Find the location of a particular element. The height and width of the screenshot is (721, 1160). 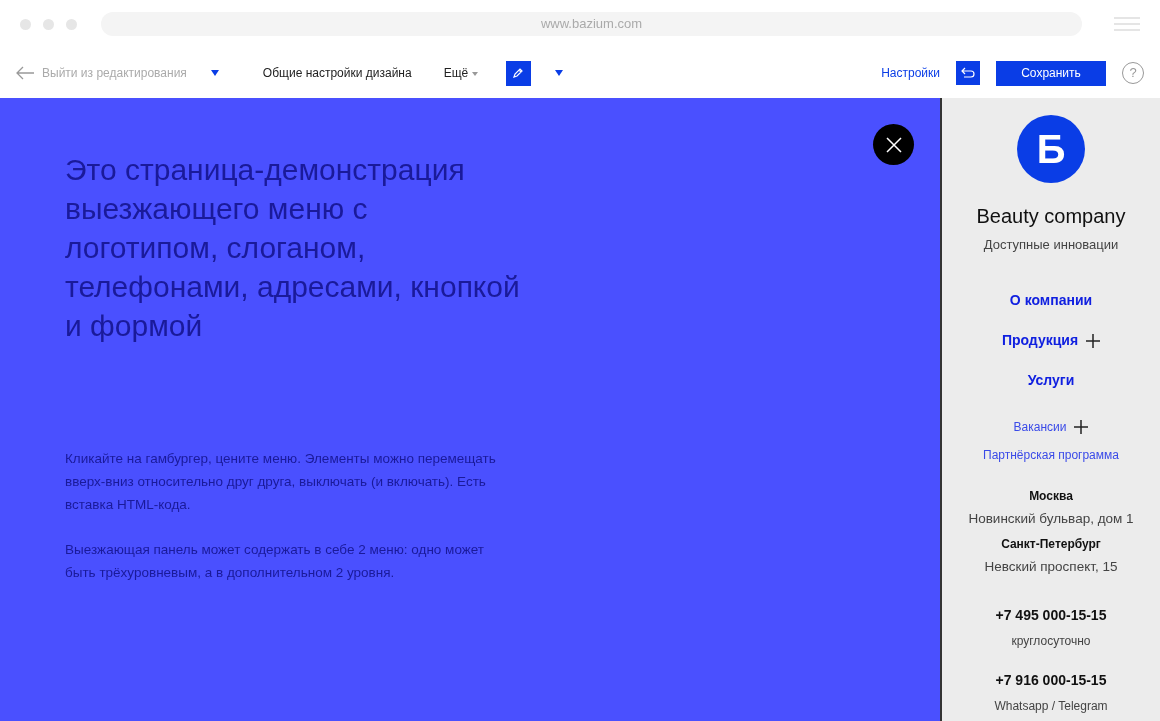

undo-icon is located at coordinates (968, 73).